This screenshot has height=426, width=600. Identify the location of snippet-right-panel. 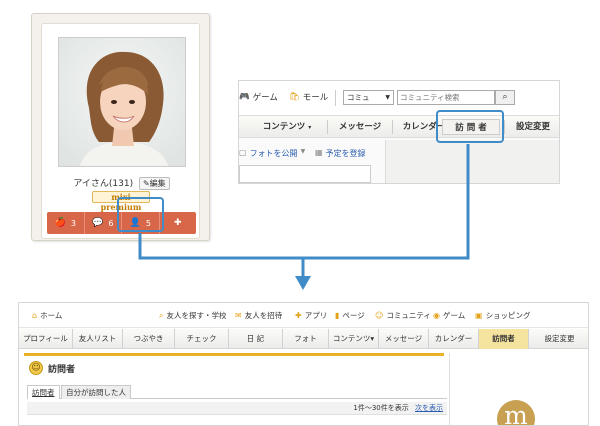
(472, 161).